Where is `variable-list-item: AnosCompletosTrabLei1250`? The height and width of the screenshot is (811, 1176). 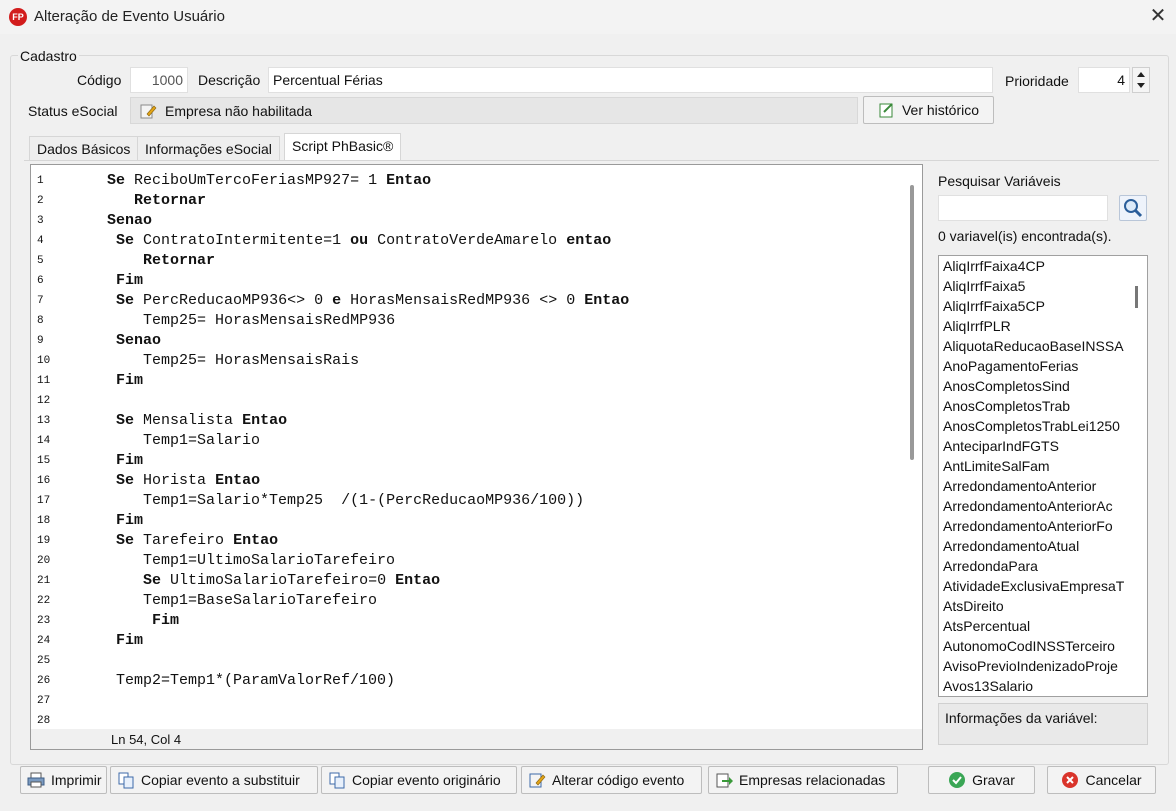
variable-list-item: AnosCompletosTrabLei1250 is located at coordinates (1031, 426).